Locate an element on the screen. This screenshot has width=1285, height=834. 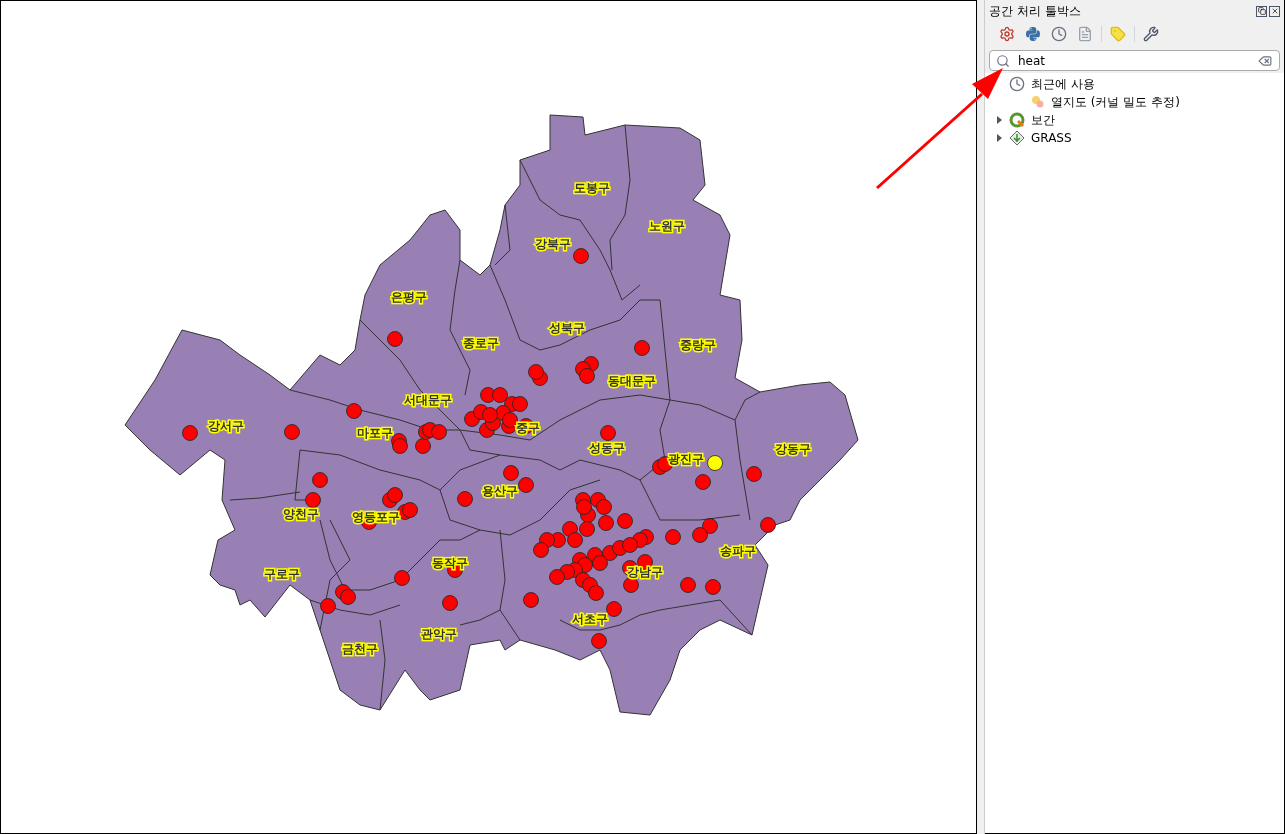
district-label: 용산구 is located at coordinates (500, 491).